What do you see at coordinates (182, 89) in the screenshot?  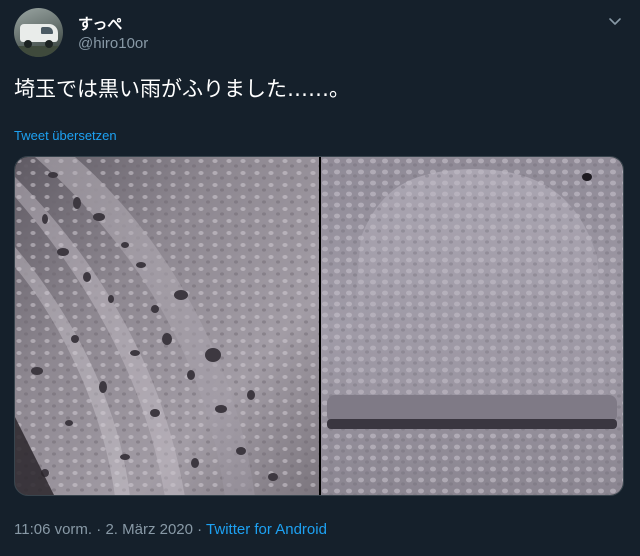 I see `tweet-text: 埼玉では黒い雨がふりました……。` at bounding box center [182, 89].